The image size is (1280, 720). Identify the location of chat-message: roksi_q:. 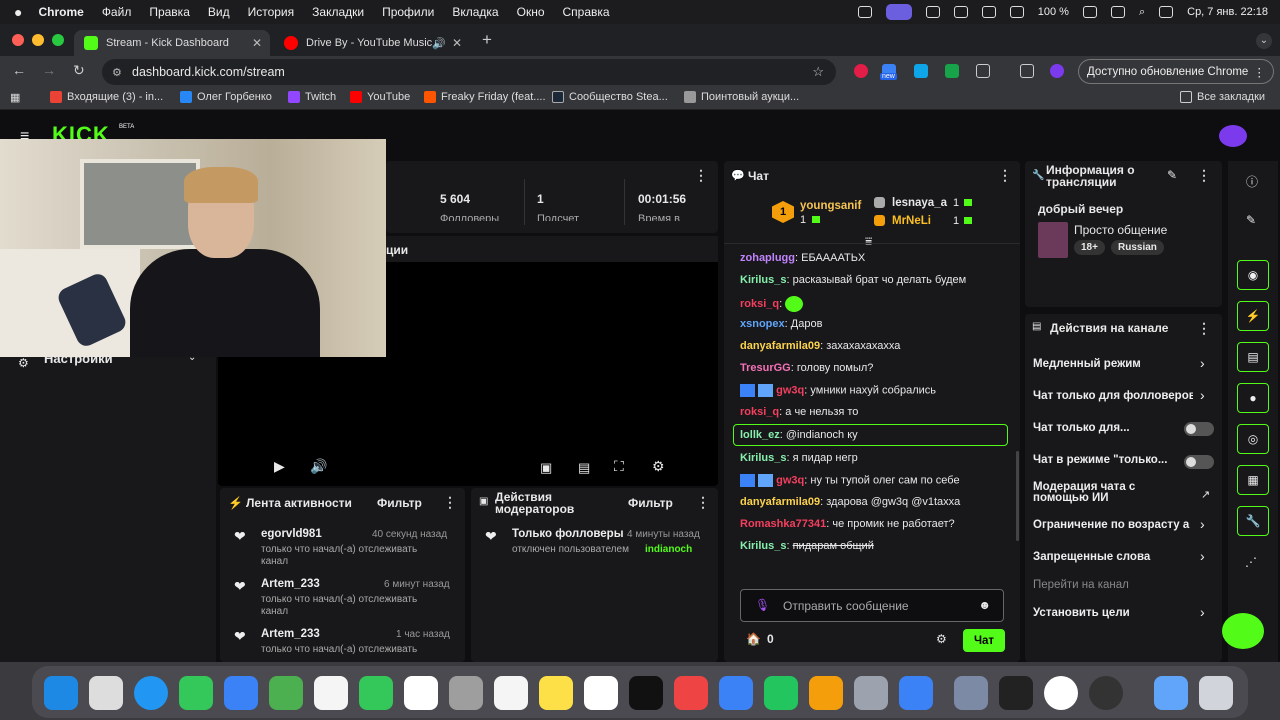
(772, 304).